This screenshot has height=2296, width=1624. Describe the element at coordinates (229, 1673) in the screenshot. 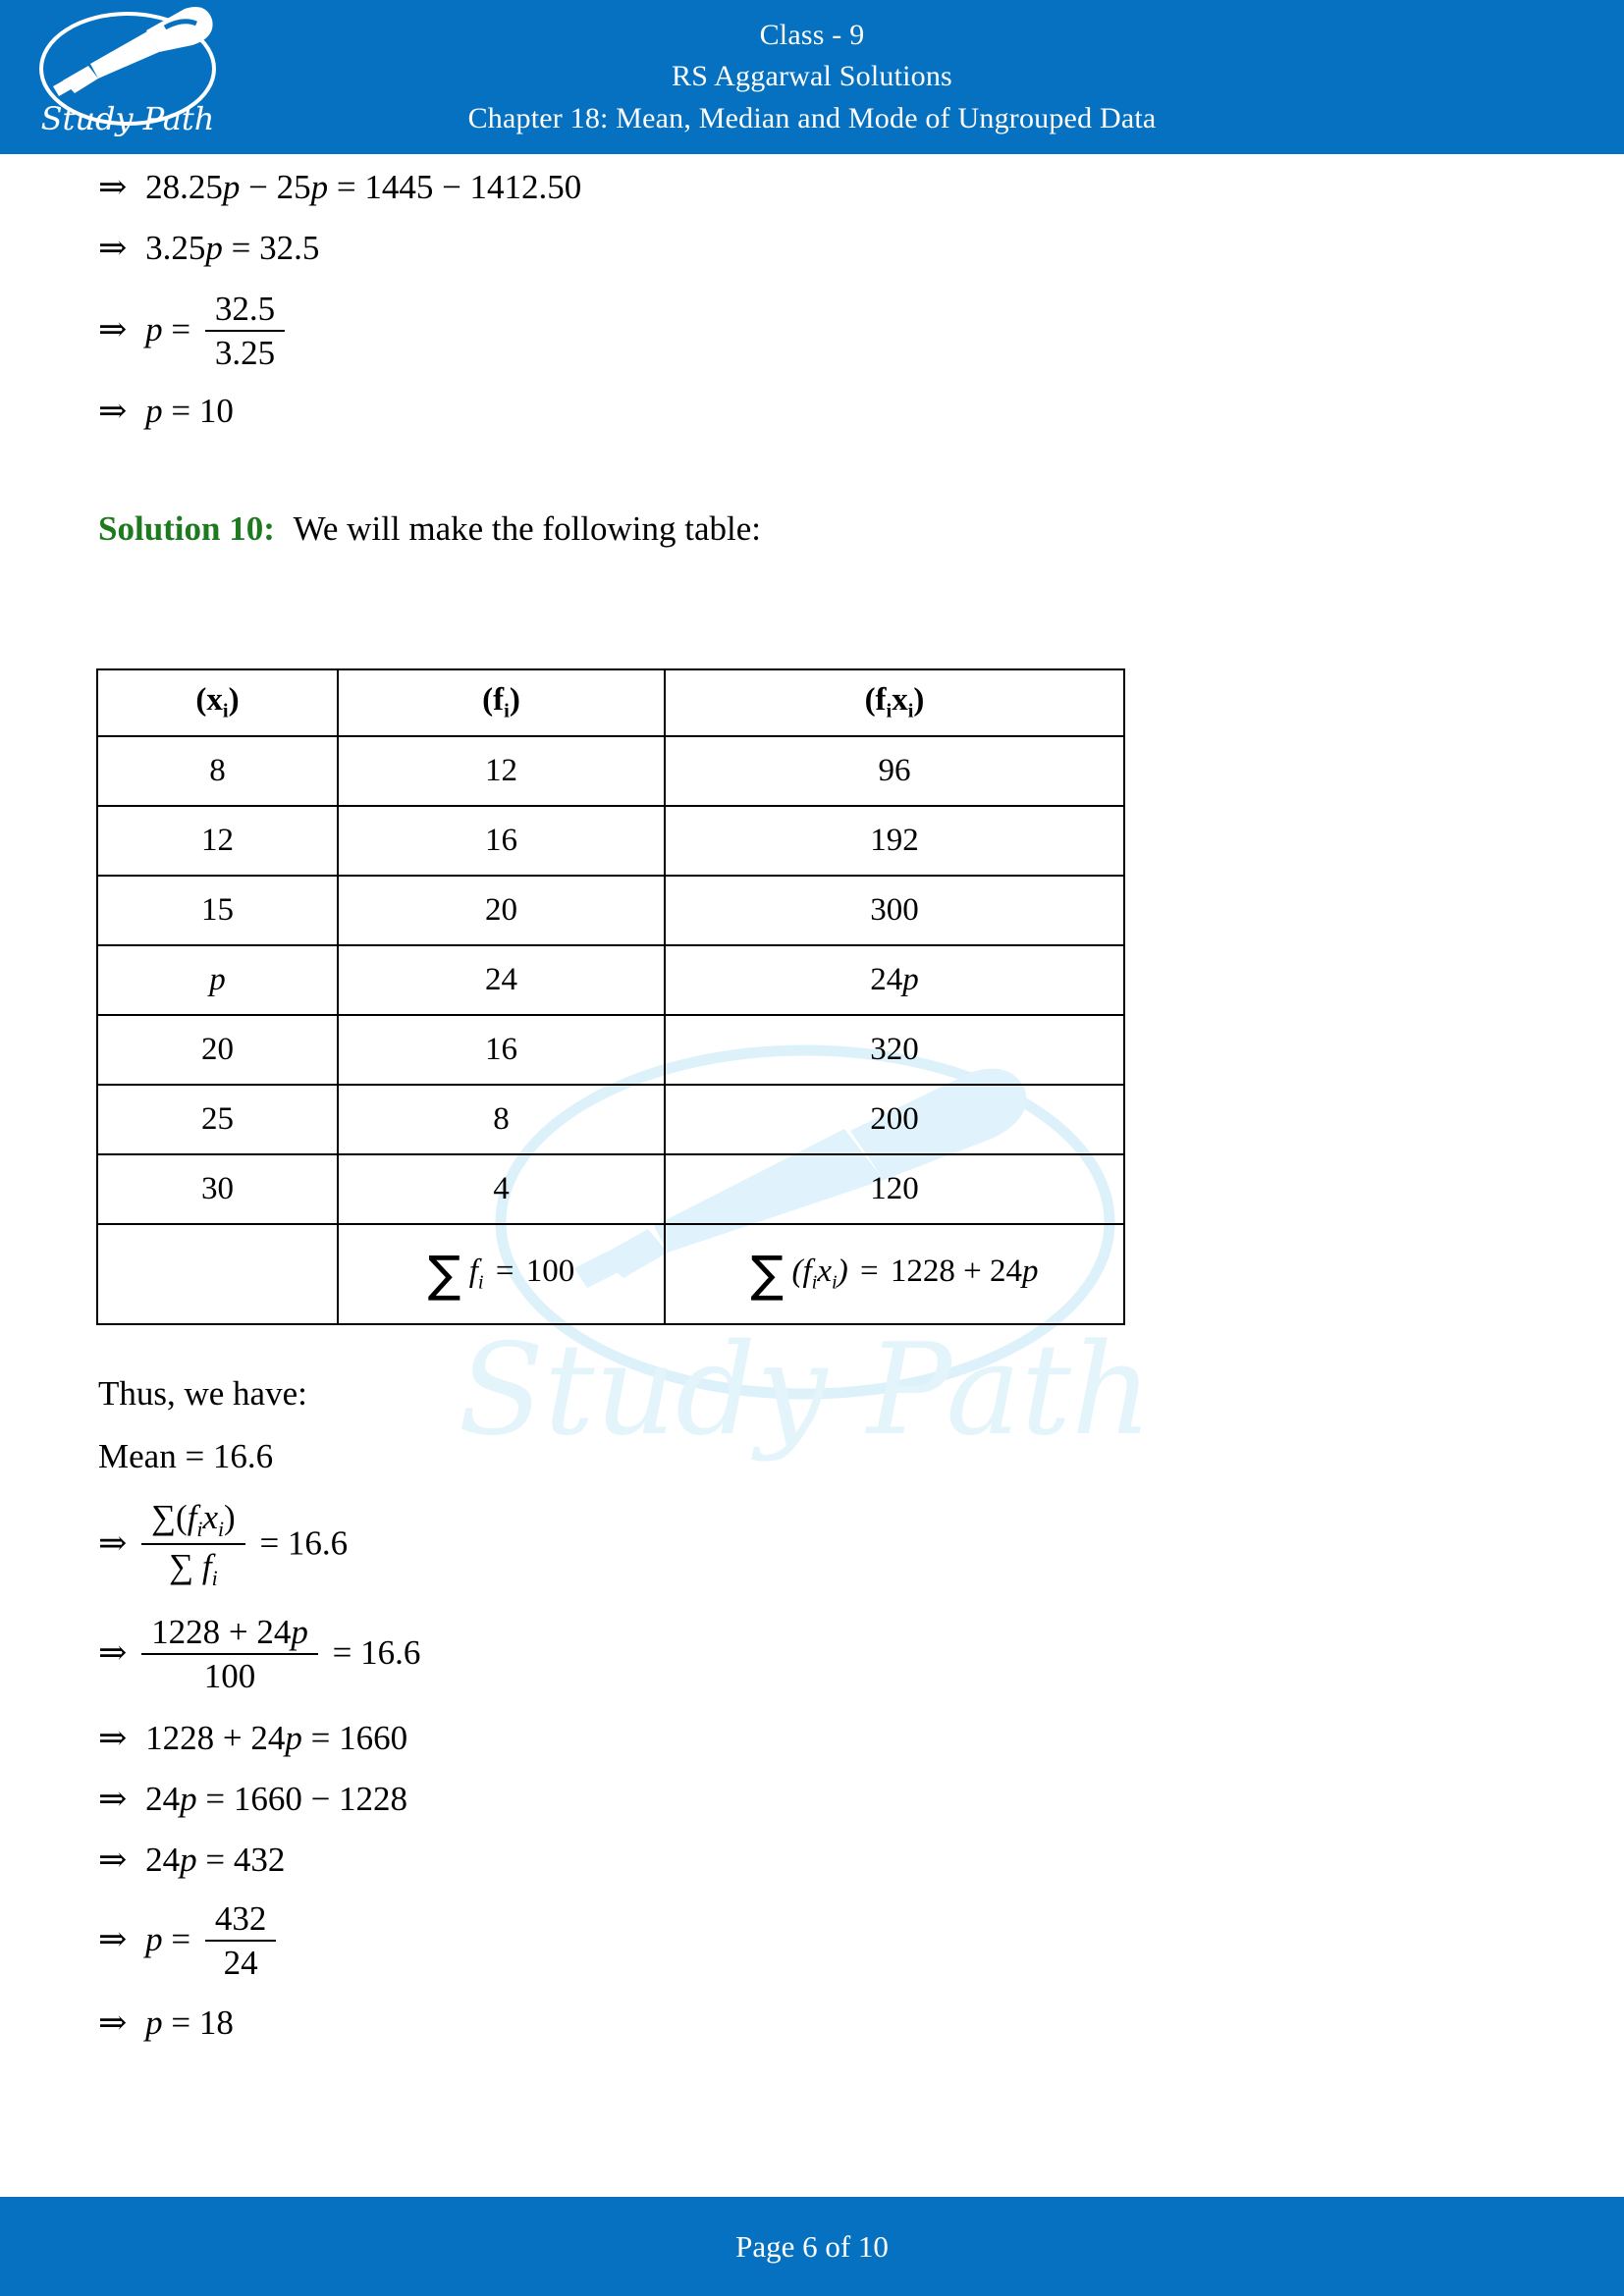

I see `fraction-denominator: 100` at that location.